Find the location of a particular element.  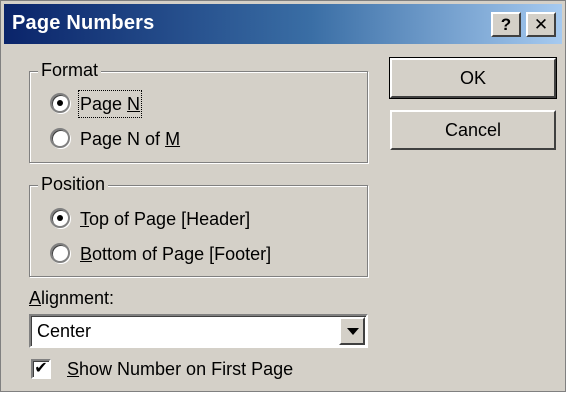

close-icon: ✕ is located at coordinates (541, 24).